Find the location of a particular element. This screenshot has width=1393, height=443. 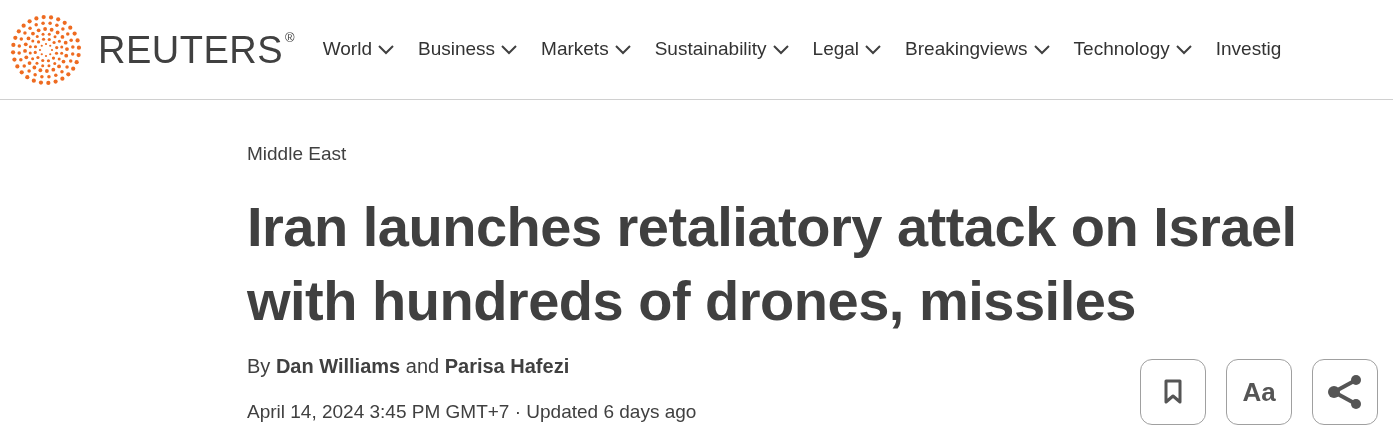

nav-link: Technology is located at coordinates (1132, 49).